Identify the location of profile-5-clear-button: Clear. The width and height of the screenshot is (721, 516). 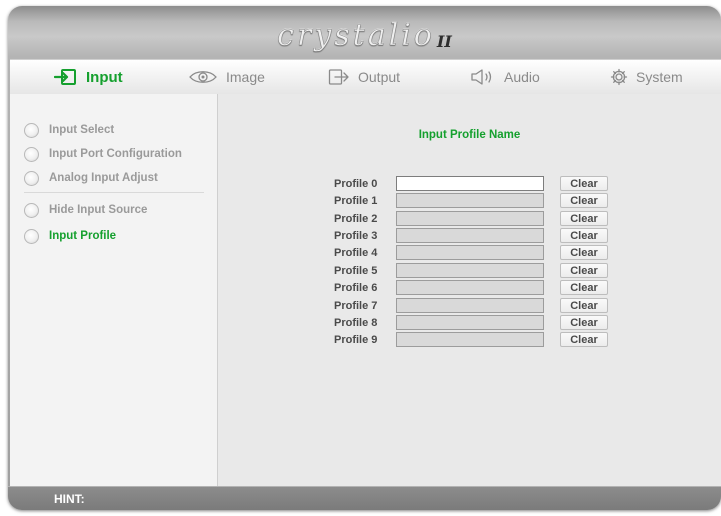
(584, 270).